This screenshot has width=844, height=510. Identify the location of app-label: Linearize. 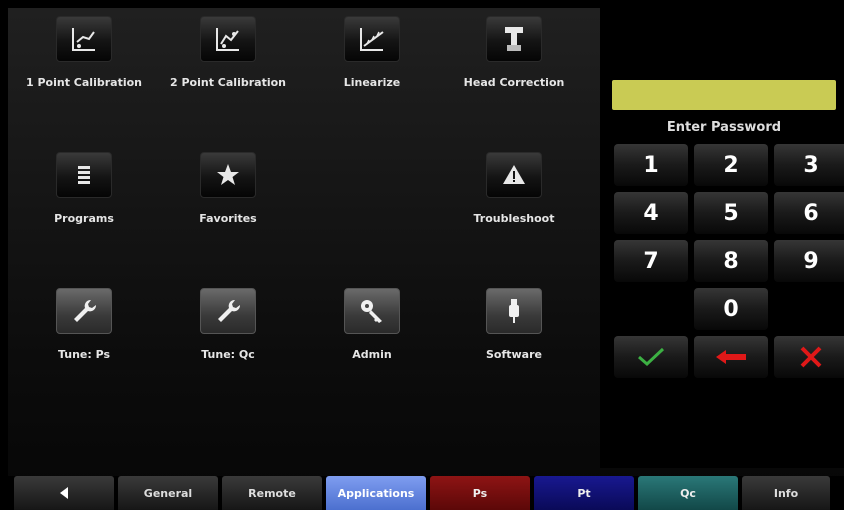
(372, 82).